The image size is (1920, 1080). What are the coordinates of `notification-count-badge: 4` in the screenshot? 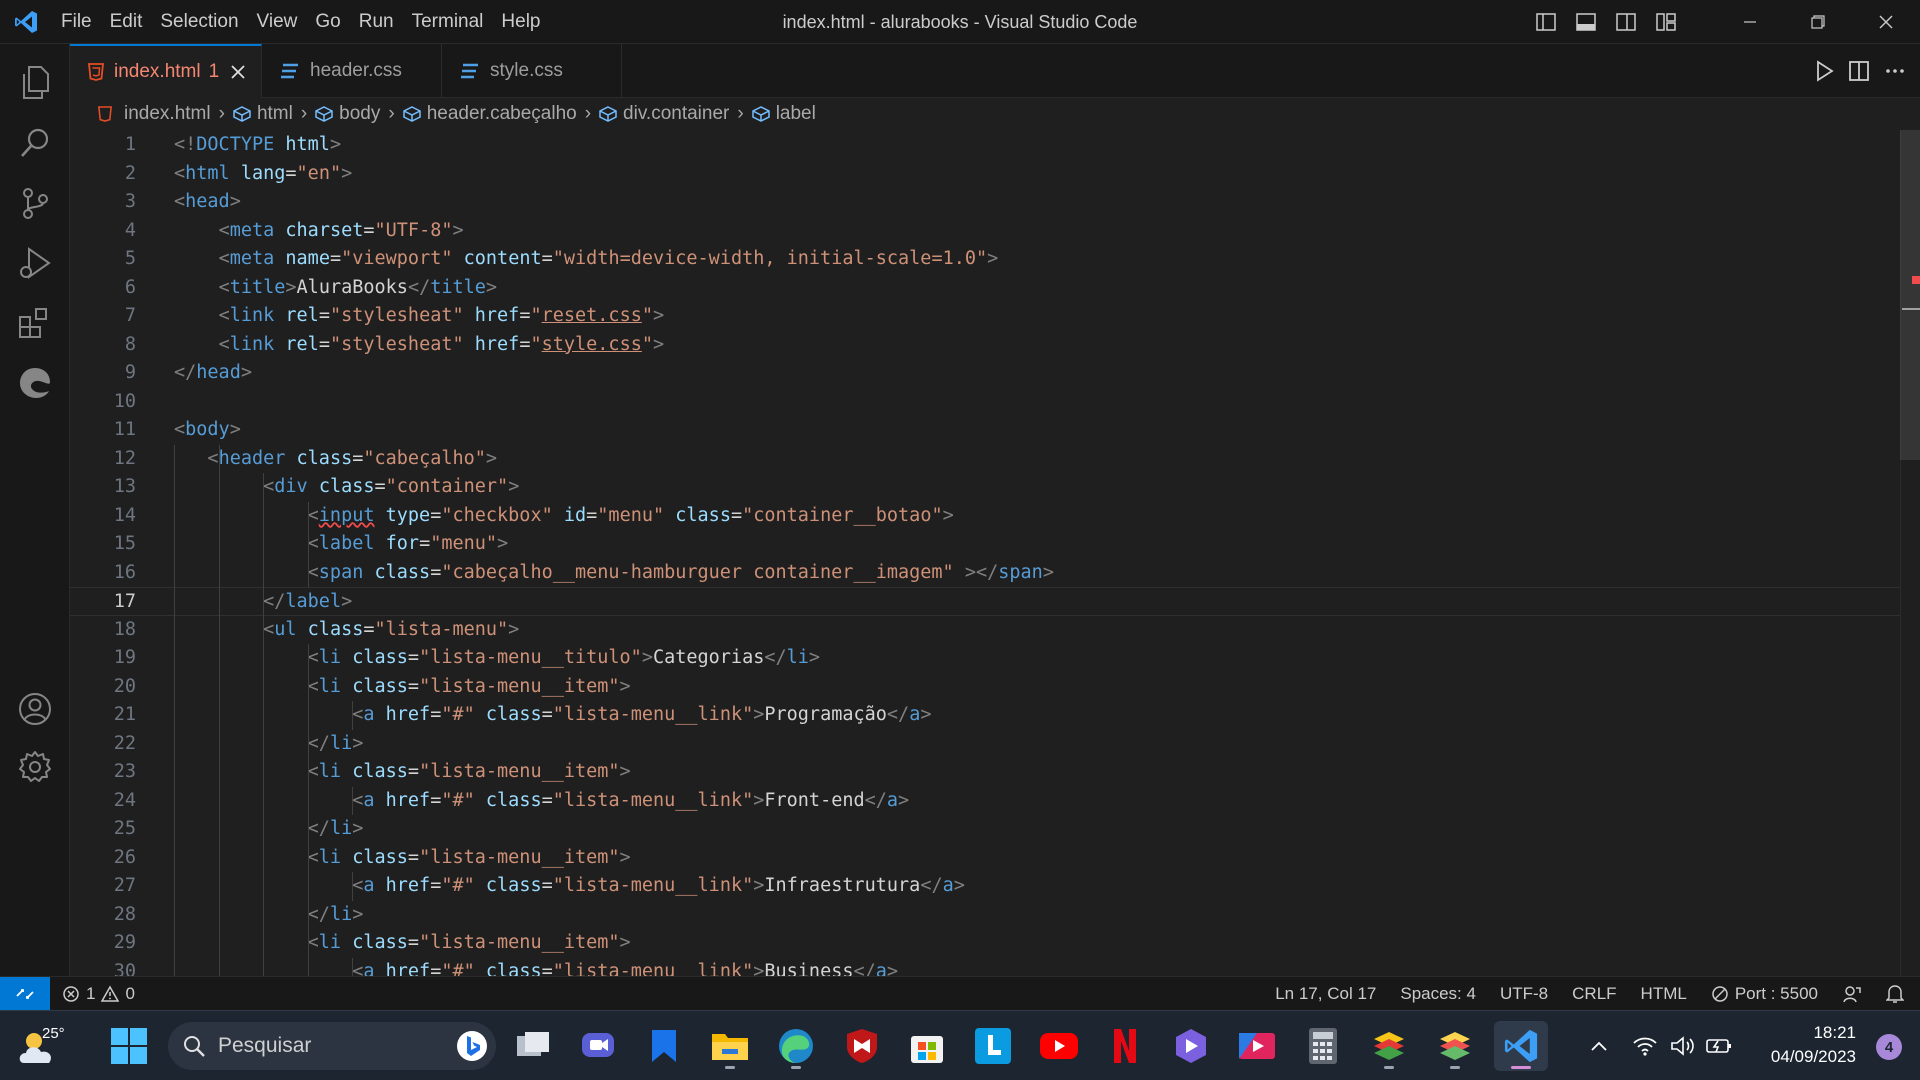 It's located at (1889, 1047).